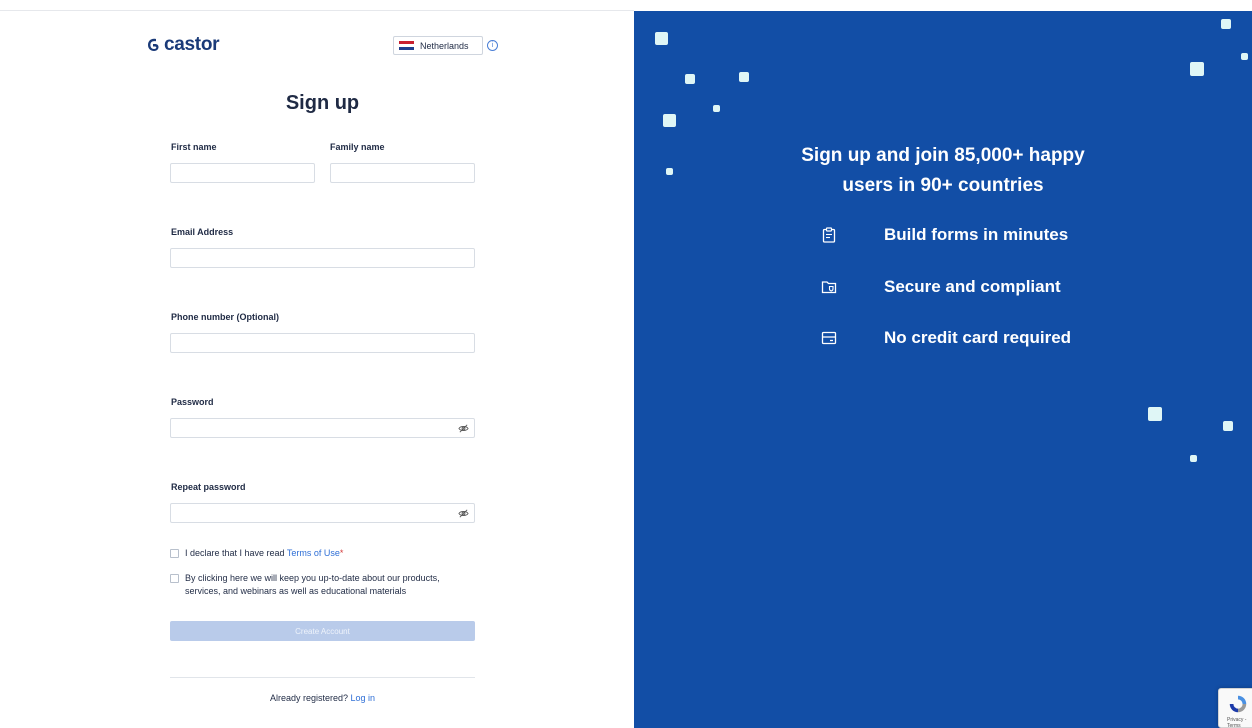 The height and width of the screenshot is (728, 1252). I want to click on credit-card-icon, so click(829, 338).